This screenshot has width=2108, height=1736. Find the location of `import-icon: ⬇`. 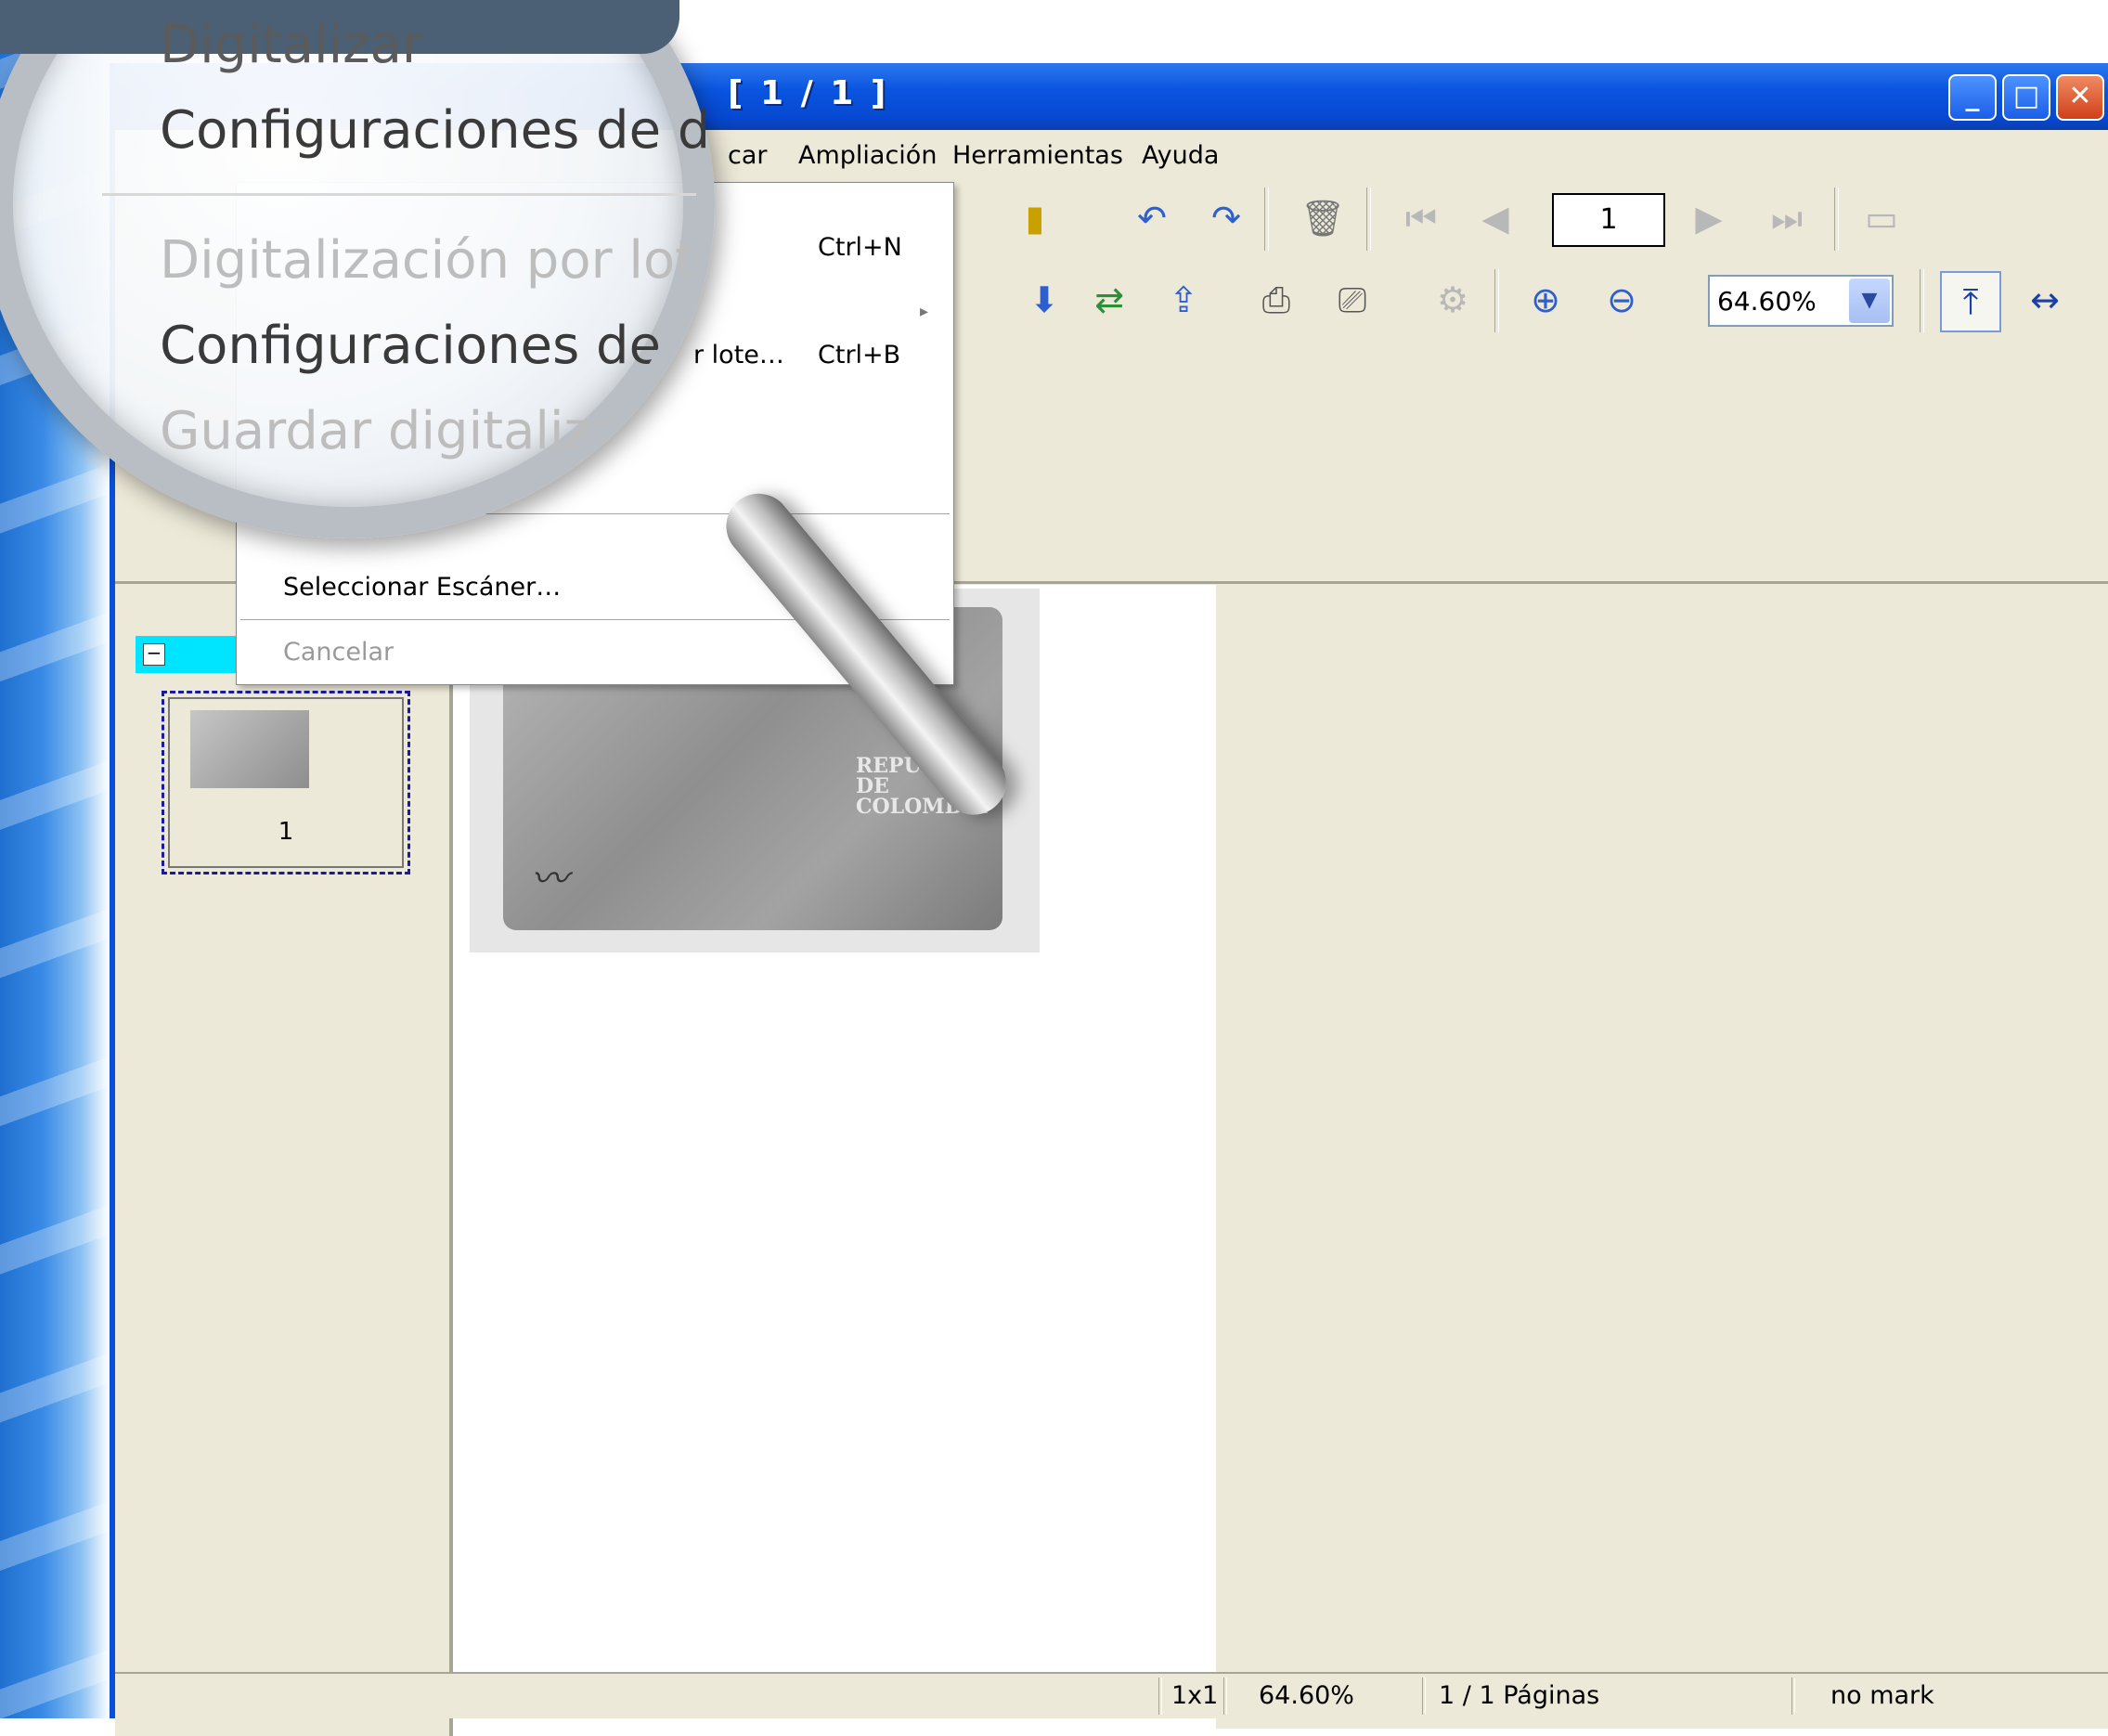

import-icon: ⬇ is located at coordinates (1044, 300).